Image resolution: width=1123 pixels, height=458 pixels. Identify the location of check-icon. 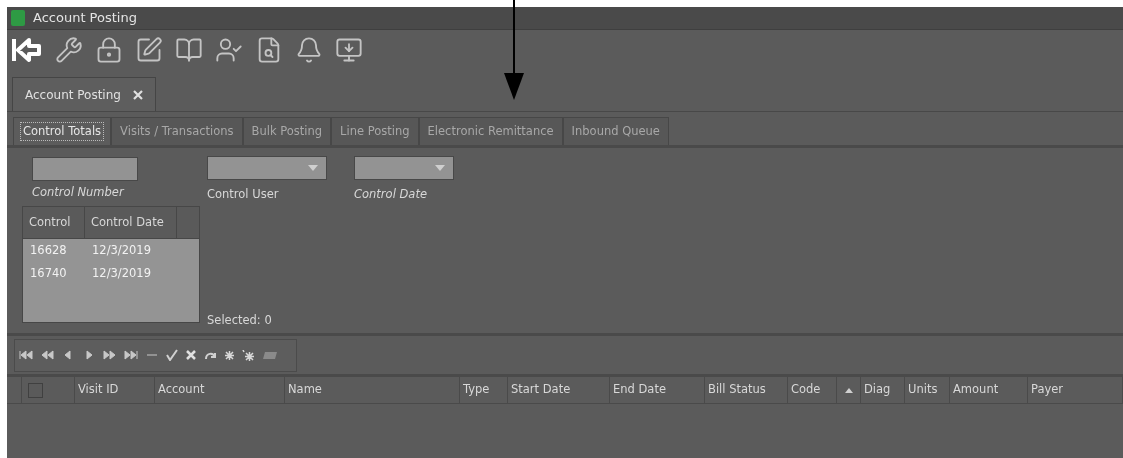
(172, 355).